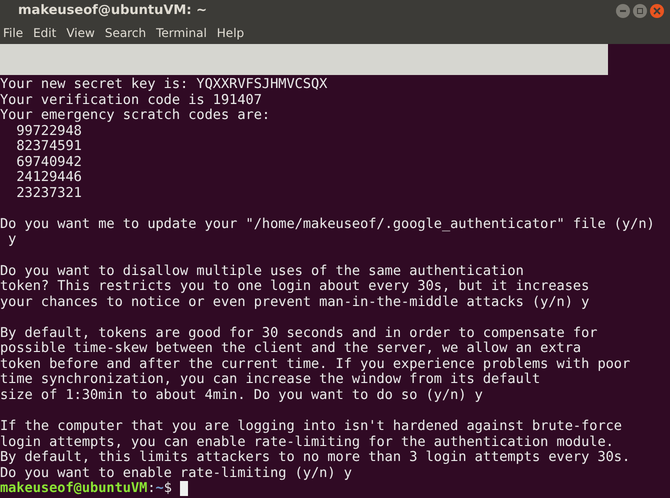 This screenshot has height=498, width=670. What do you see at coordinates (230, 33) in the screenshot?
I see `menu-item: Help` at bounding box center [230, 33].